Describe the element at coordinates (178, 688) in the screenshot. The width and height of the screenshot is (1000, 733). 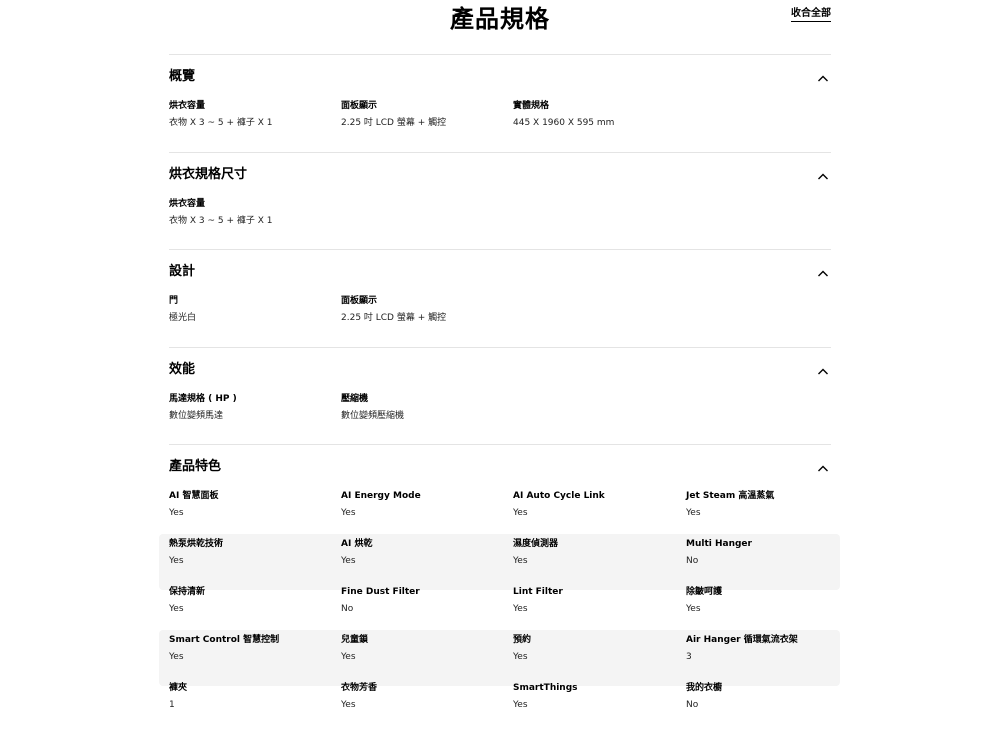
I see `spec-label: 褲夾` at that location.